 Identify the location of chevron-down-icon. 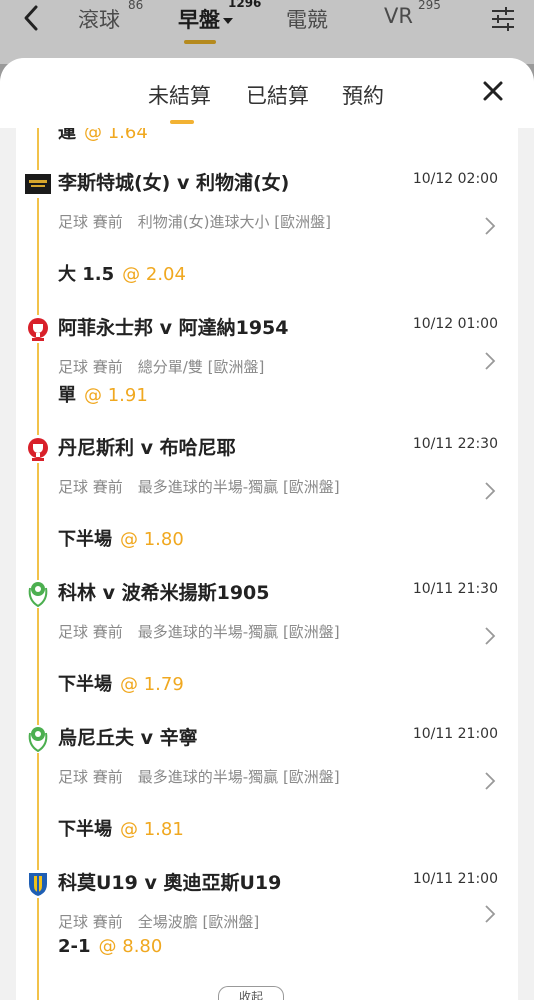
(228, 21).